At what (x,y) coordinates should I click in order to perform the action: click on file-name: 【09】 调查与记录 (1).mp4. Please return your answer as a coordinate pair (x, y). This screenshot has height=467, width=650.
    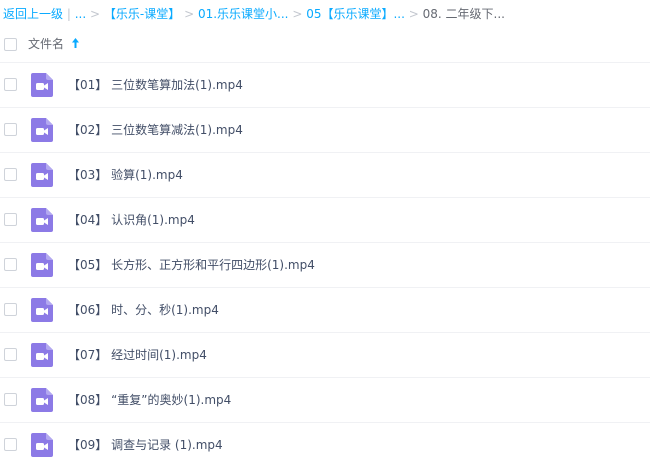
    Looking at the image, I should click on (145, 445).